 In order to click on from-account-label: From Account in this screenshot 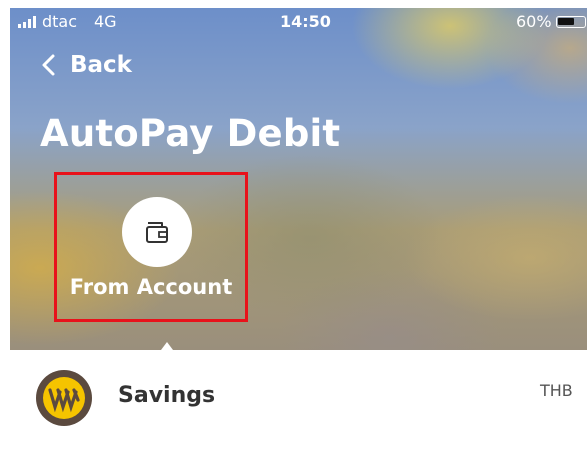, I will do `click(151, 287)`.